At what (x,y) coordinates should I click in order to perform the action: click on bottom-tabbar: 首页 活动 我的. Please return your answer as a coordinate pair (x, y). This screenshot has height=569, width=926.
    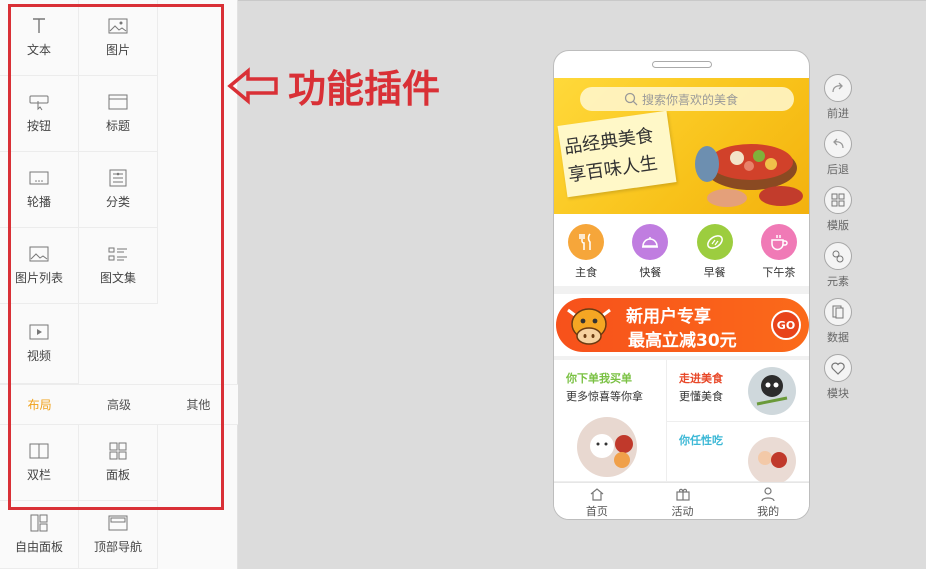
    Looking at the image, I should click on (681, 500).